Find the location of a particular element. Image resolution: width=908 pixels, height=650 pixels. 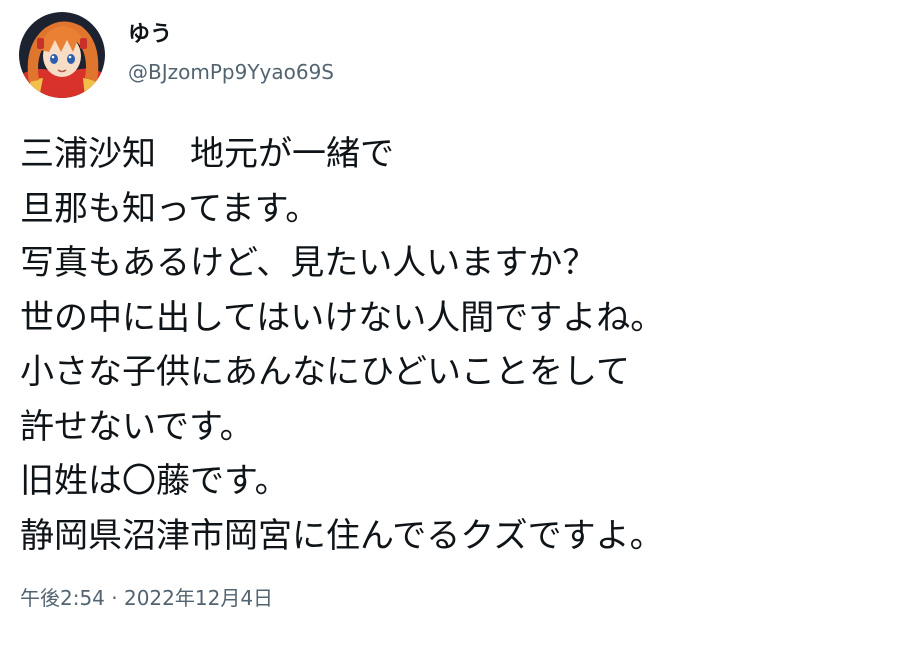

anime-girl-avatar-icon is located at coordinates (62, 55).